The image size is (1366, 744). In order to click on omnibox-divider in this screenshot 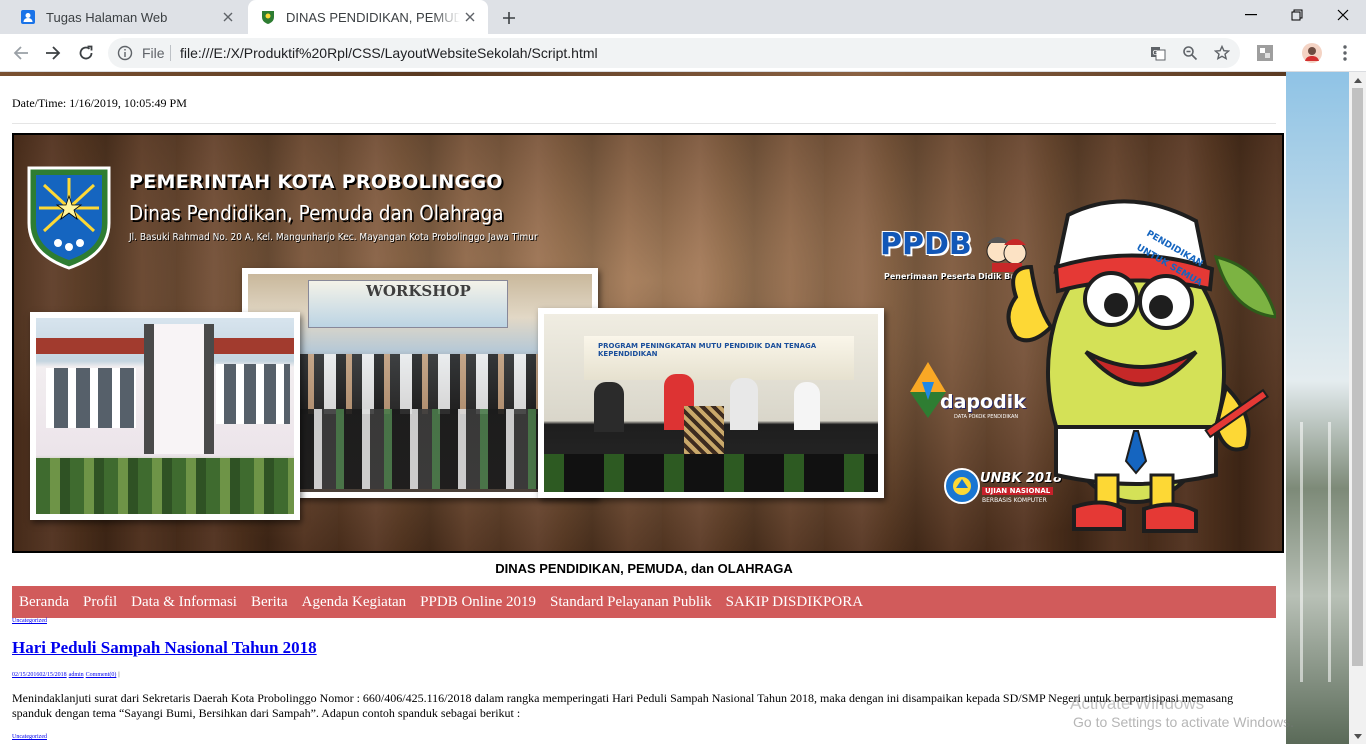, I will do `click(170, 53)`.